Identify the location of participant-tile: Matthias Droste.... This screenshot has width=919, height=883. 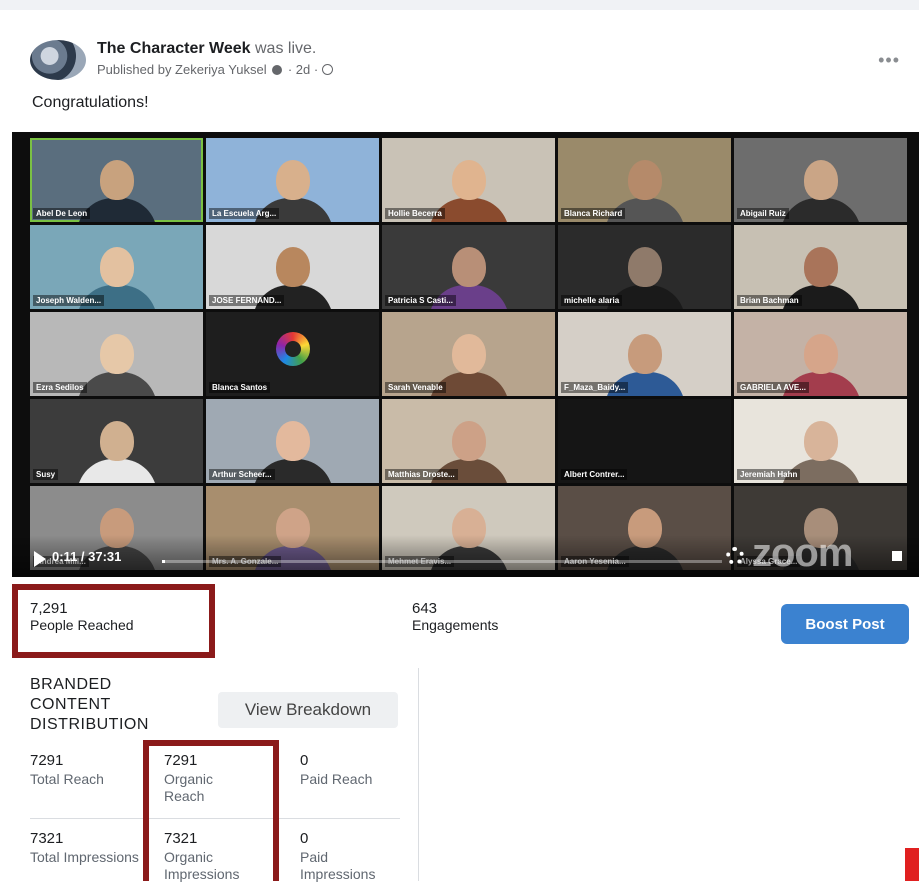
(468, 441).